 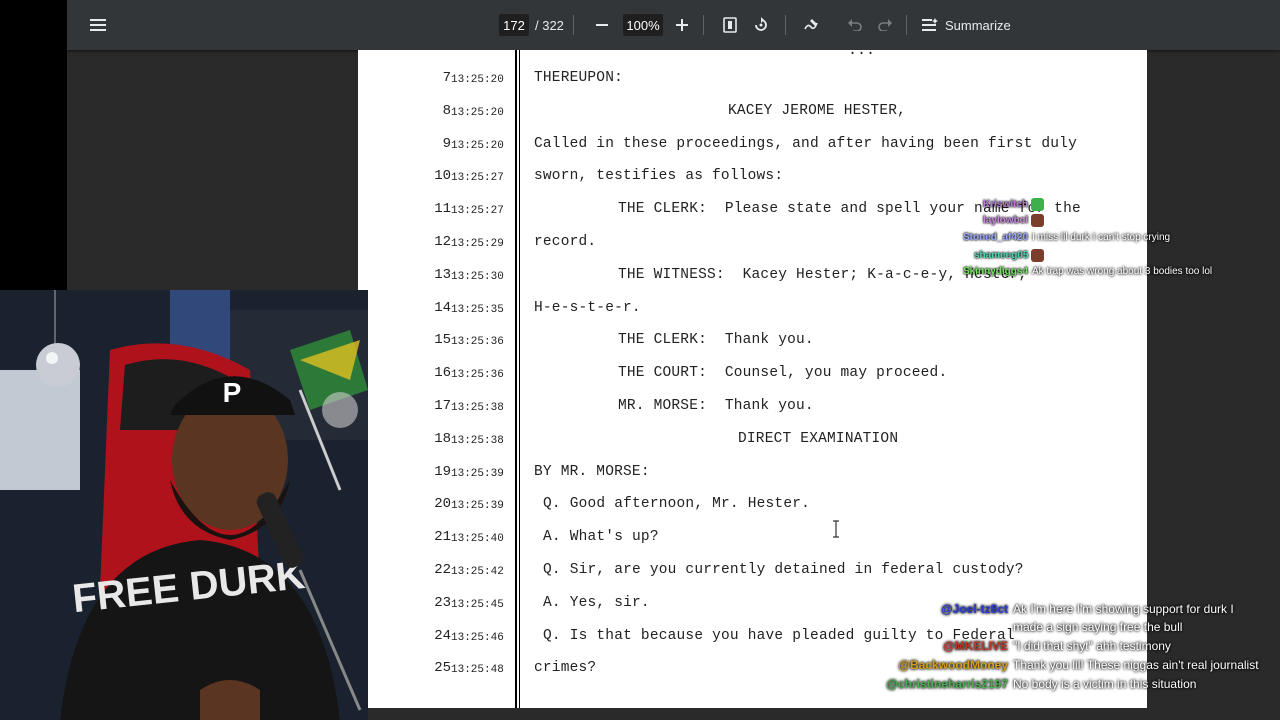 I want to click on transcript-line: 7 13:25:20 THEREUPON:, so click(x=752, y=78).